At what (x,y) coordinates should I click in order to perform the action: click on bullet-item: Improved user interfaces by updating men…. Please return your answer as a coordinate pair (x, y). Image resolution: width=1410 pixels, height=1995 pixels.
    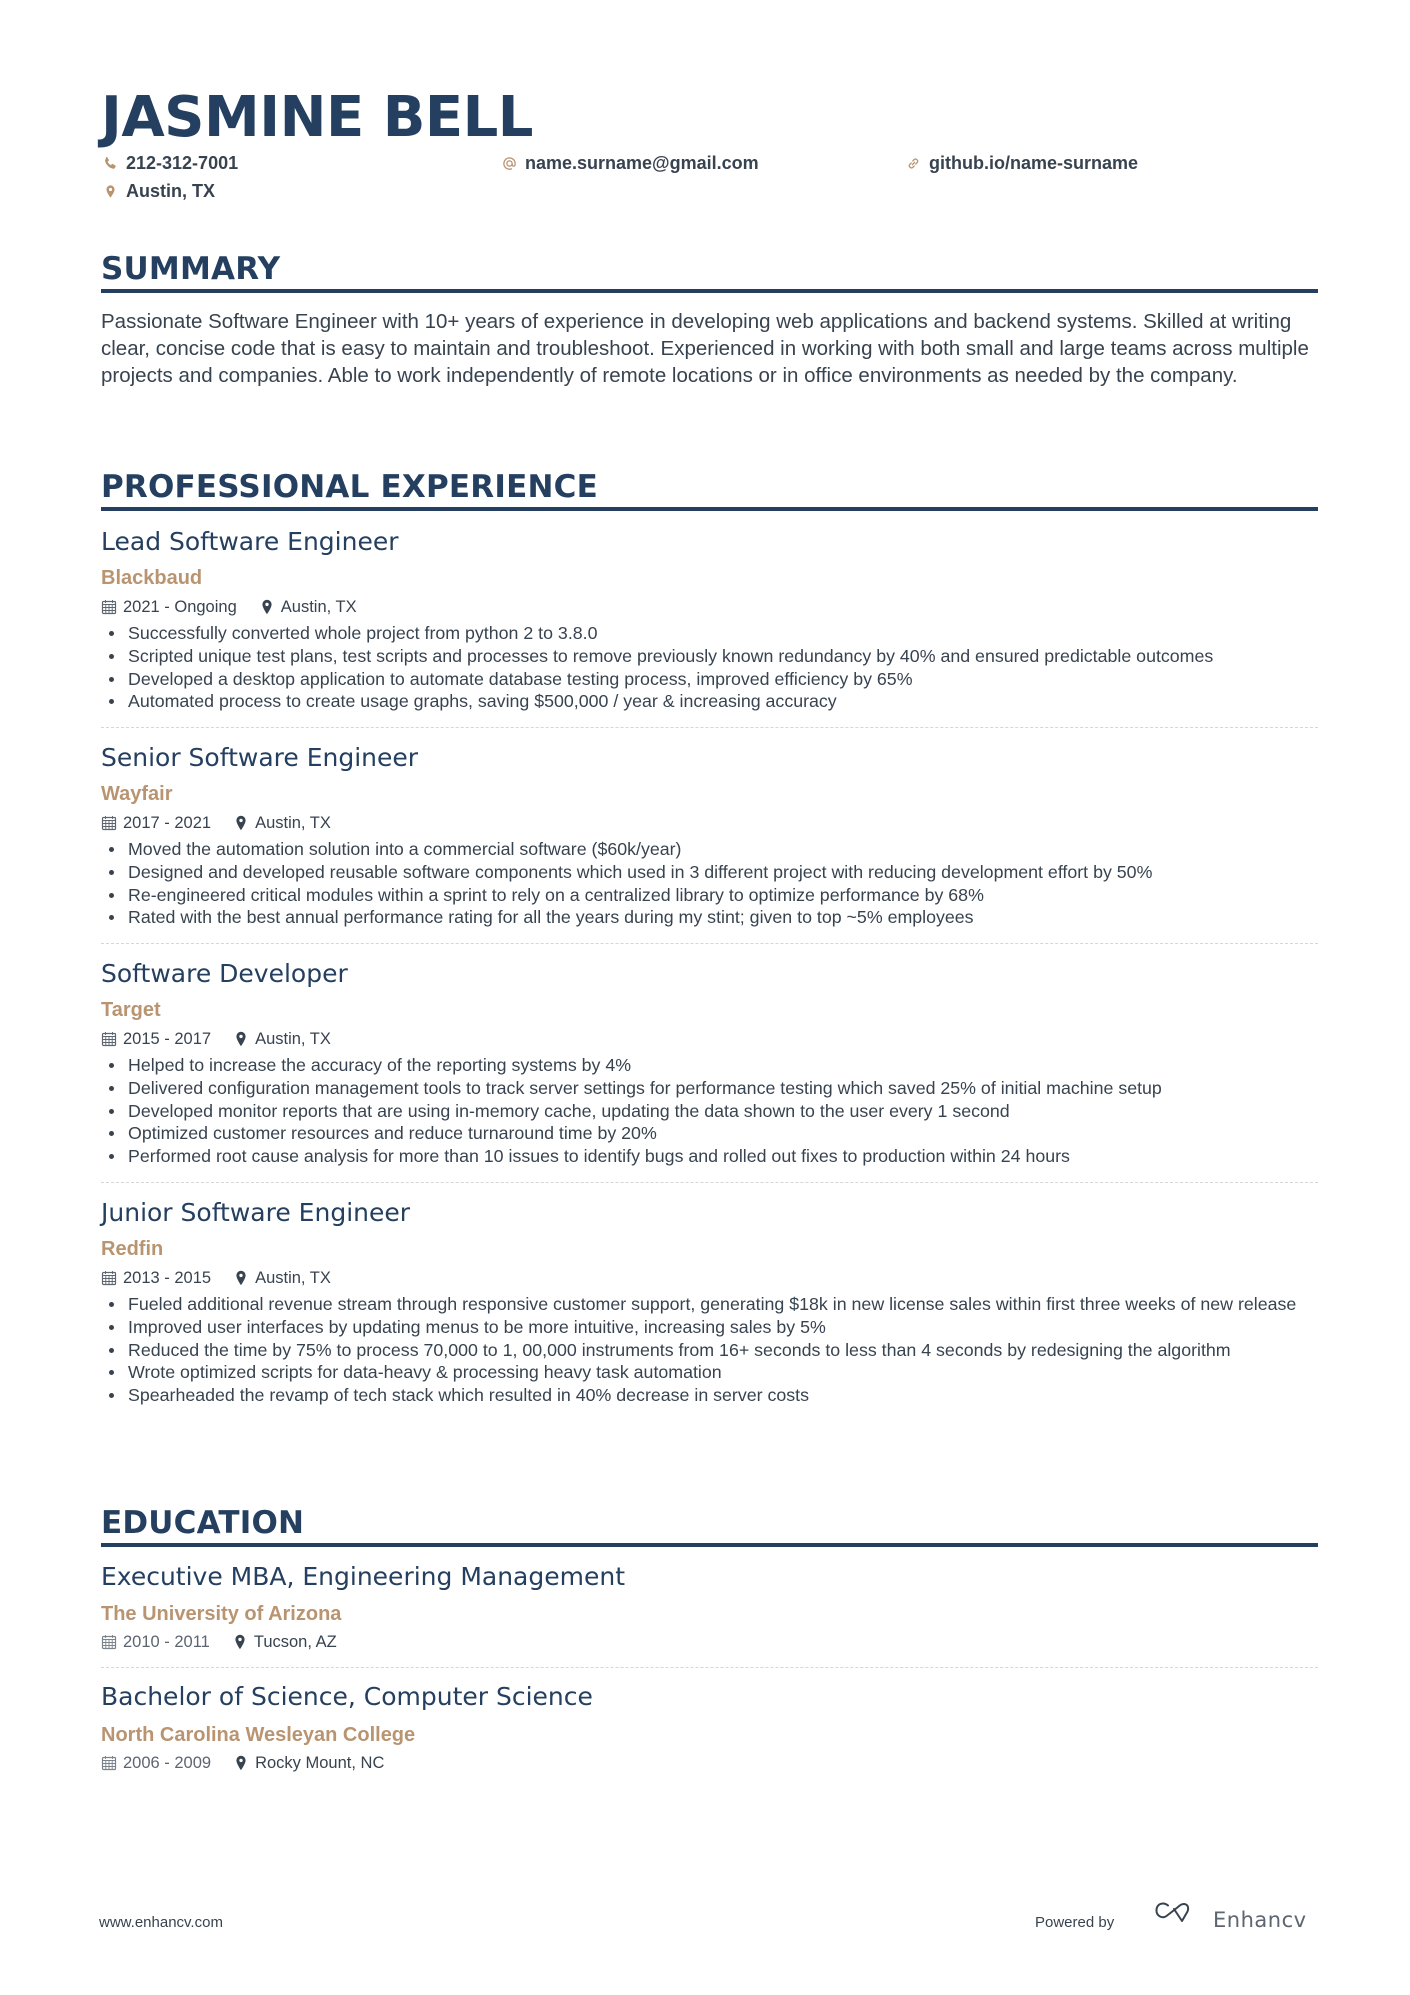
    Looking at the image, I should click on (709, 1327).